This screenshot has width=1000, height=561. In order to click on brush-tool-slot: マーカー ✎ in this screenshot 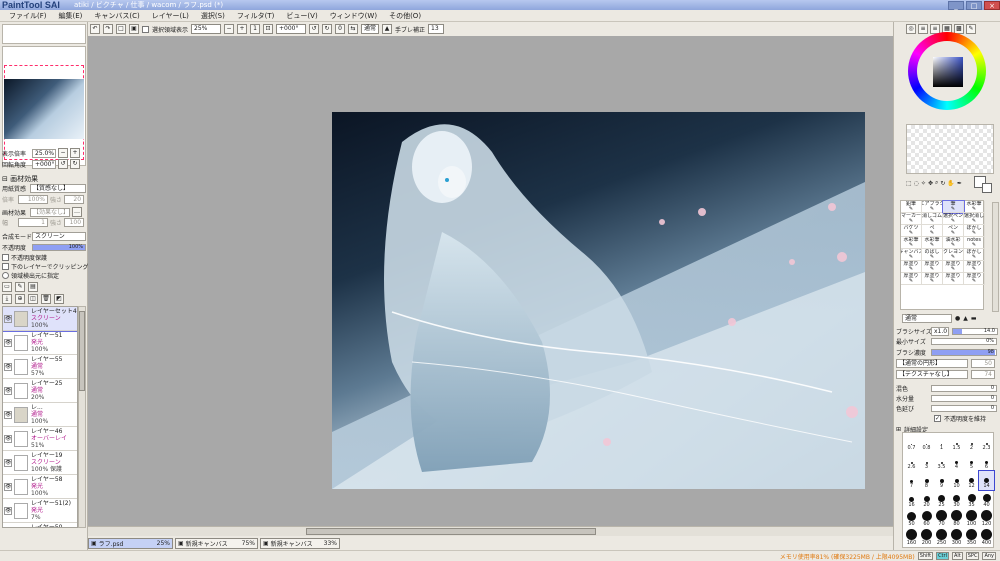, I will do `click(911, 219)`.